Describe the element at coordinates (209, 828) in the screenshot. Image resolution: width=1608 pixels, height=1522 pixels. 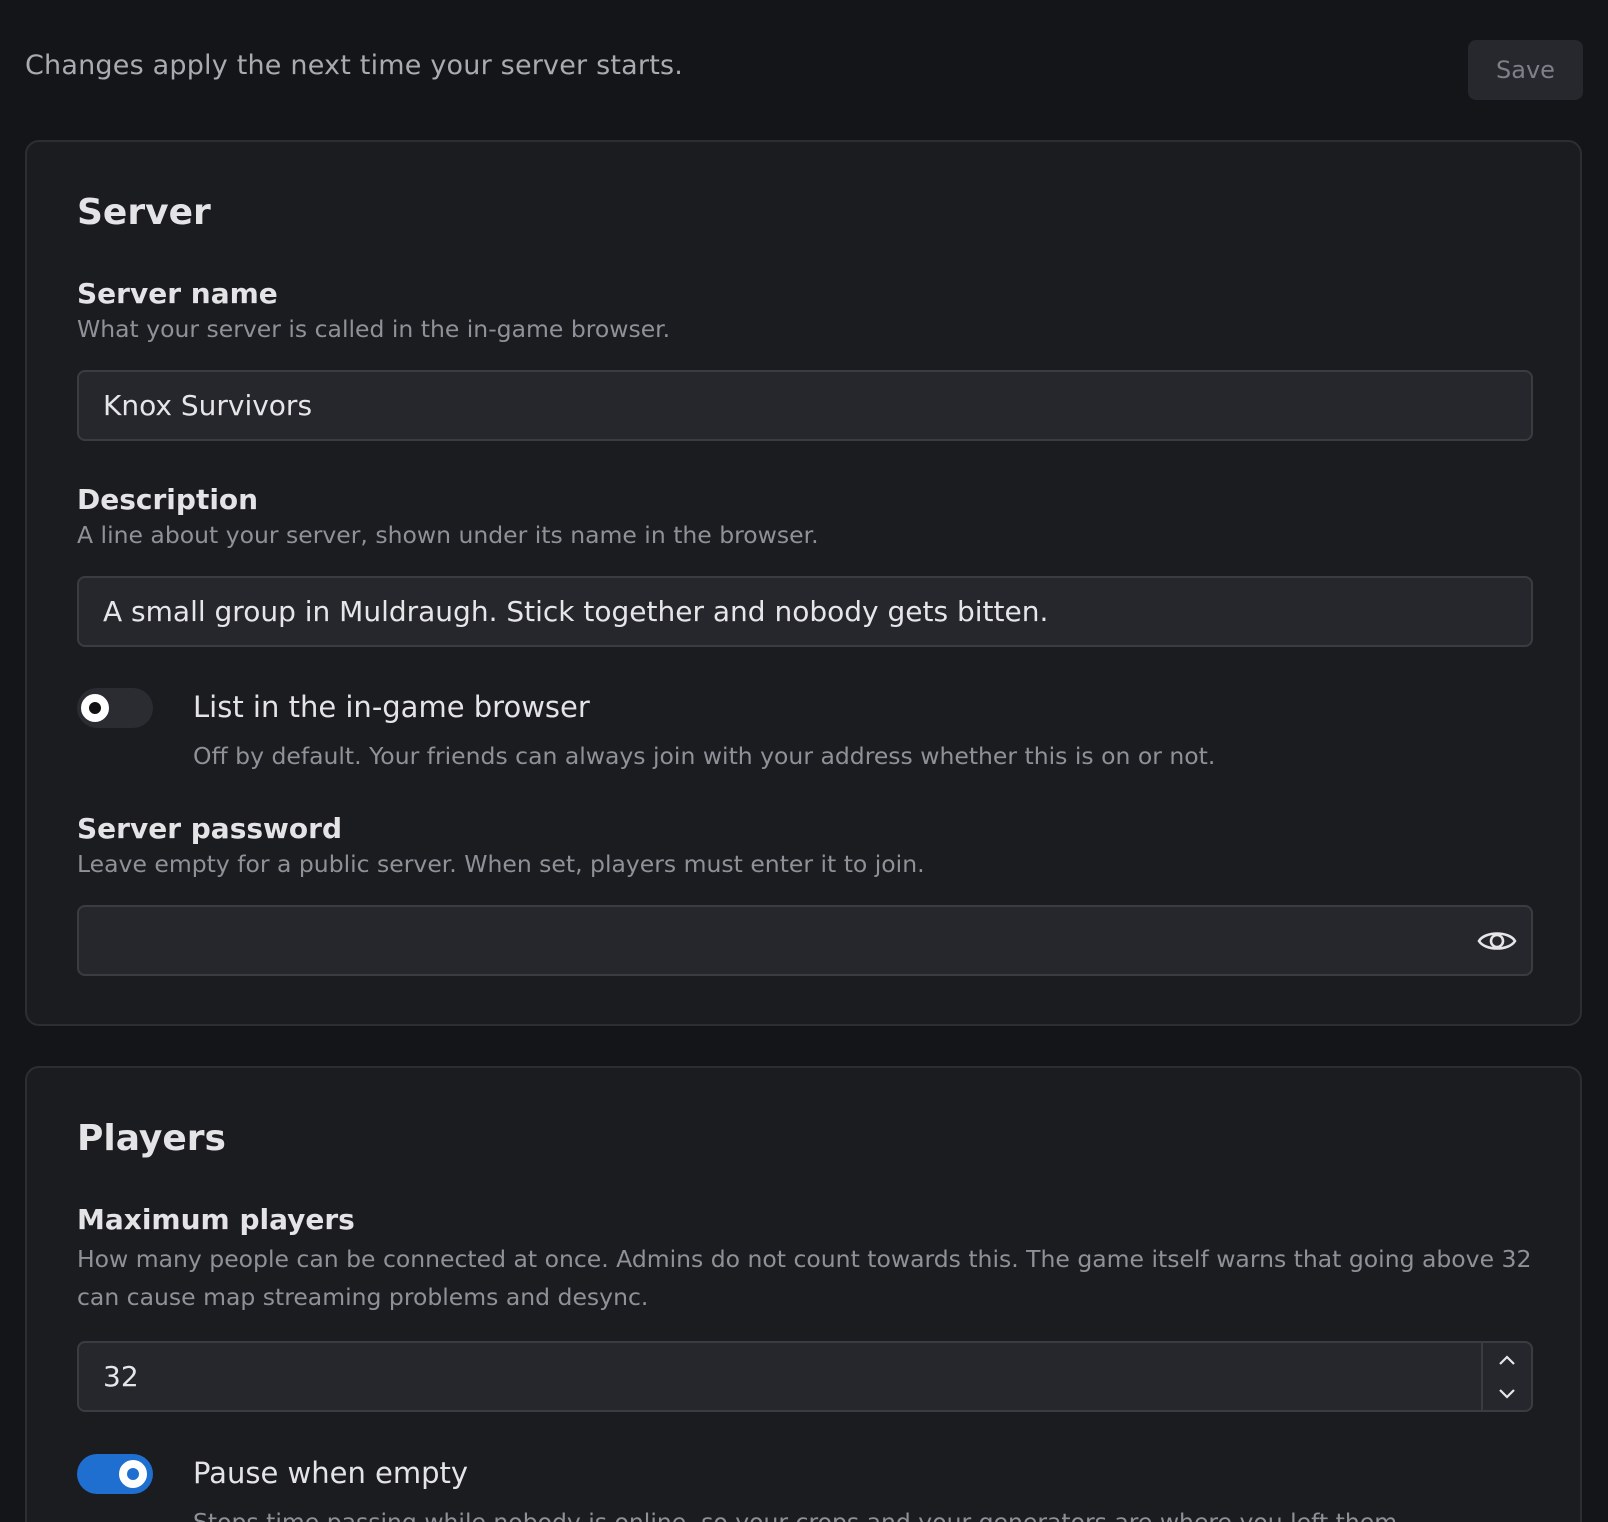
I see `server-password-label: Server password` at that location.